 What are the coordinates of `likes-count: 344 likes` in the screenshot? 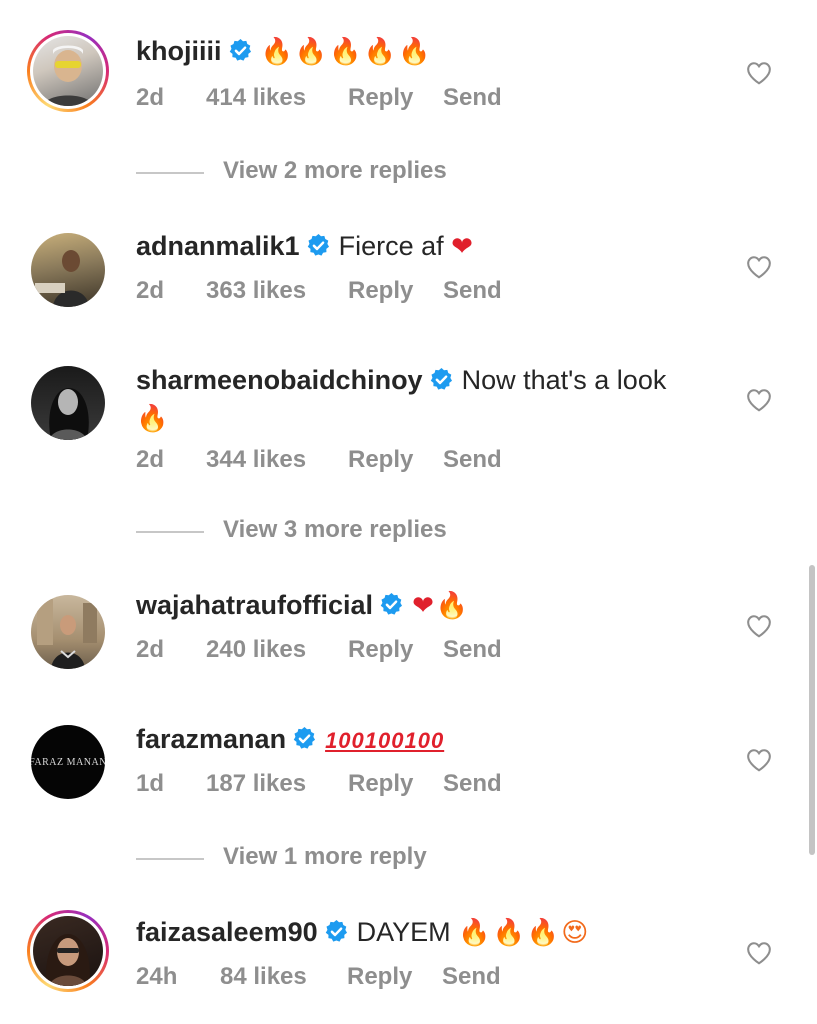 It's located at (256, 460).